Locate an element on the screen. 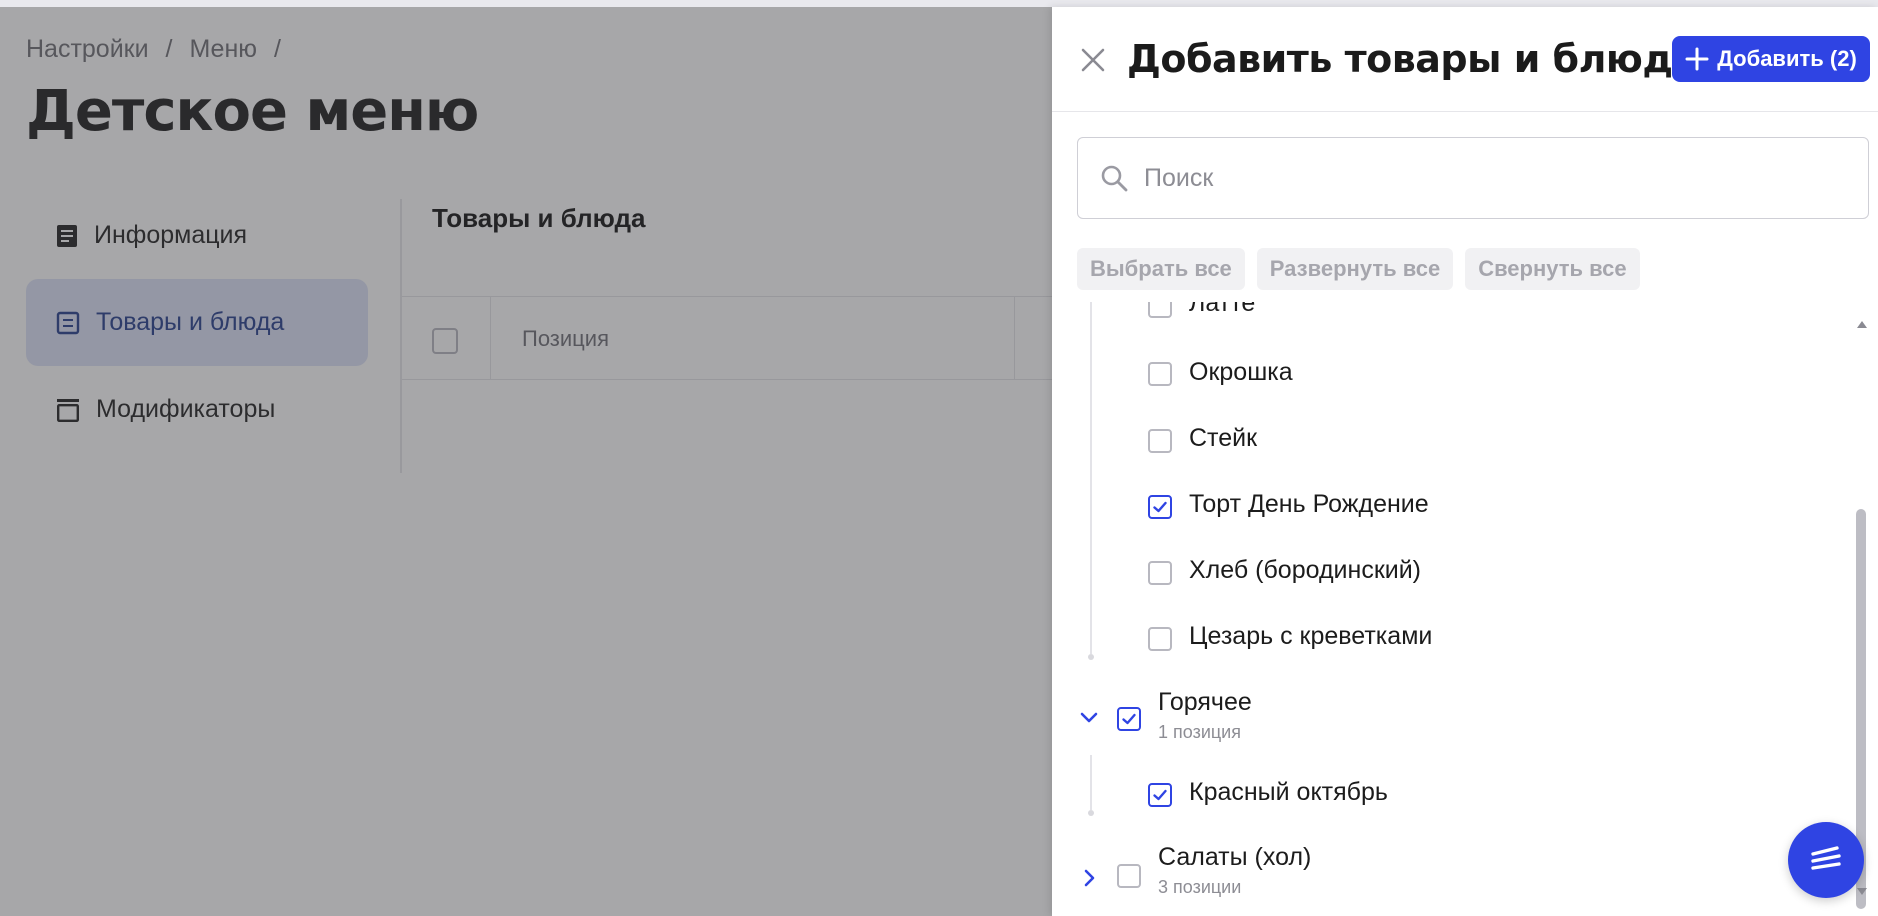 This screenshot has width=1878, height=916. select-all-button: Выбрать все is located at coordinates (1161, 269).